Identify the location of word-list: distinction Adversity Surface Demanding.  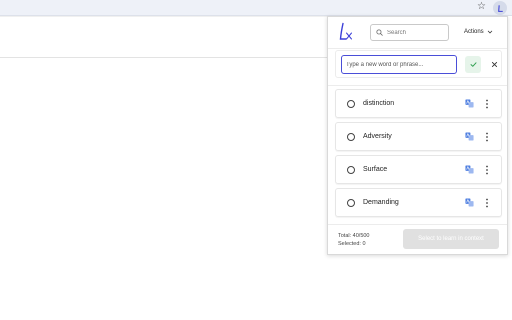
(418, 155).